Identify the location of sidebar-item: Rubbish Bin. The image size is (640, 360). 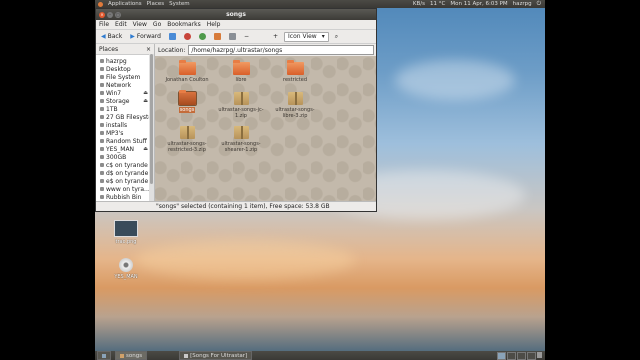
(125, 197).